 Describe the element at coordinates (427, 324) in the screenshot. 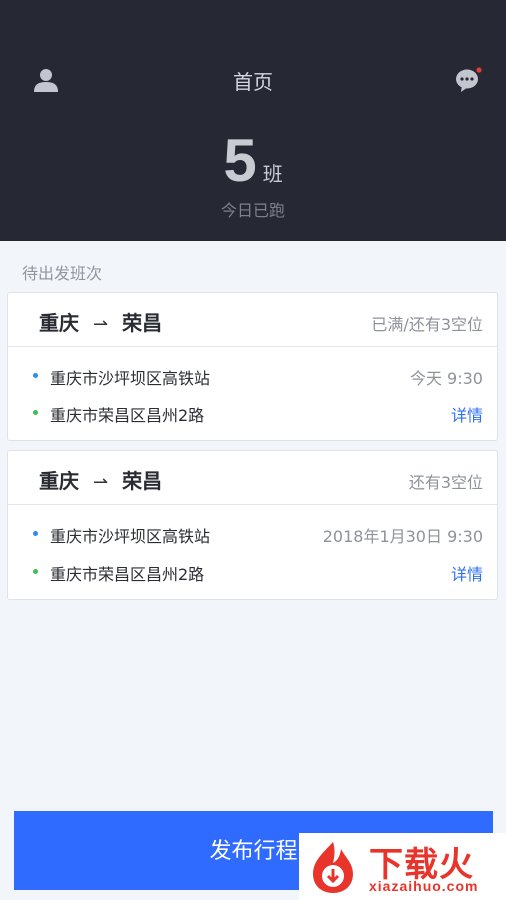

I see `seat-status: 已满/还有3空位` at that location.